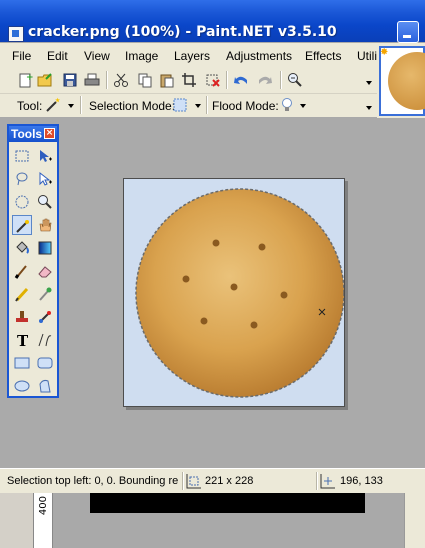 The image size is (425, 548). I want to click on clone-stamp-tool-icon, so click(22, 317).